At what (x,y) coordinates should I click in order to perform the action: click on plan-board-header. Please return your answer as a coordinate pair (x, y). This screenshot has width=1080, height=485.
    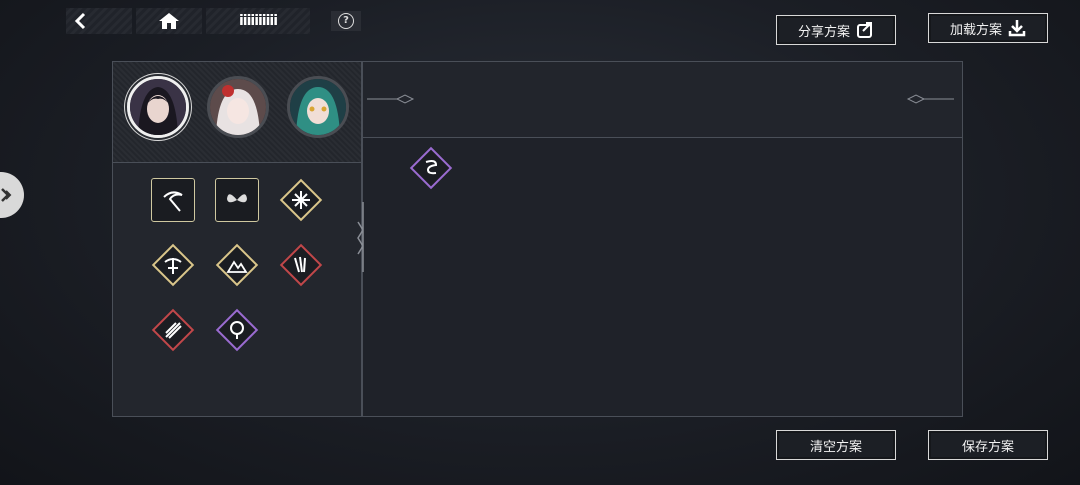
    Looking at the image, I should click on (662, 100).